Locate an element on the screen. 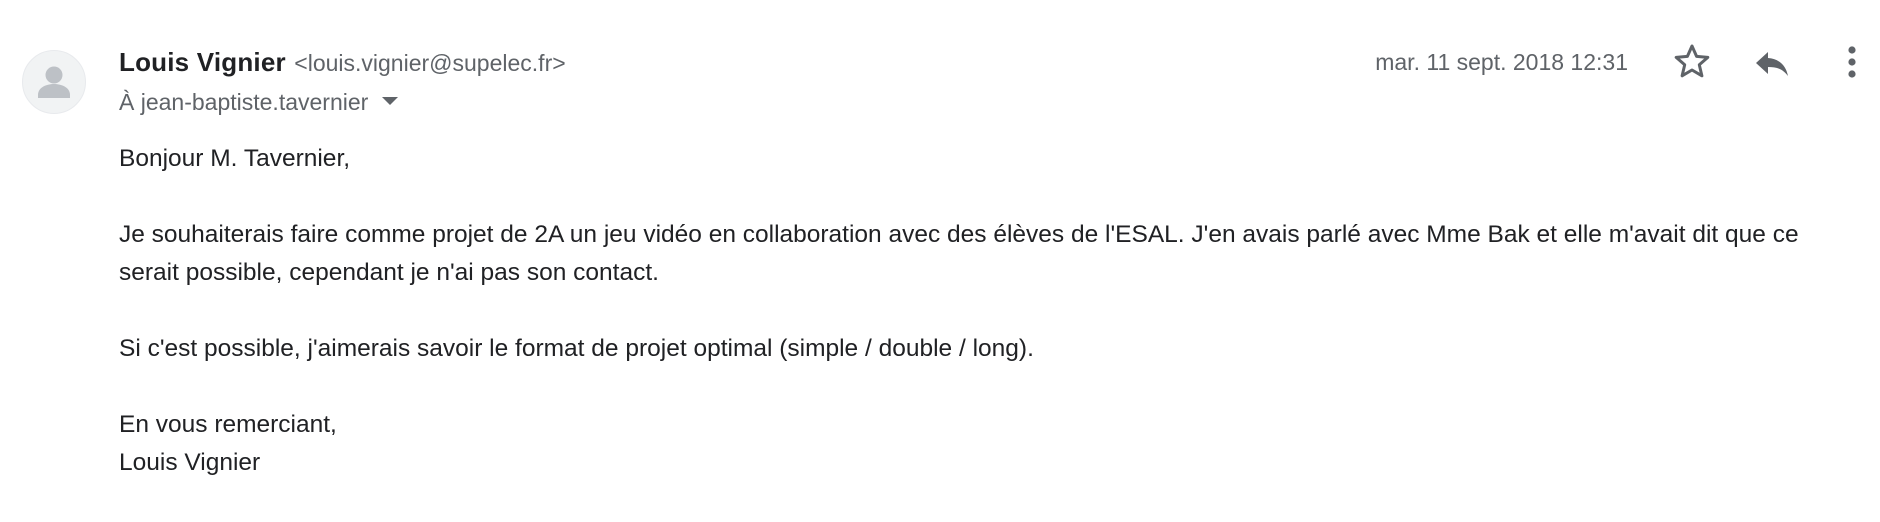  sender-avatar is located at coordinates (54, 82).